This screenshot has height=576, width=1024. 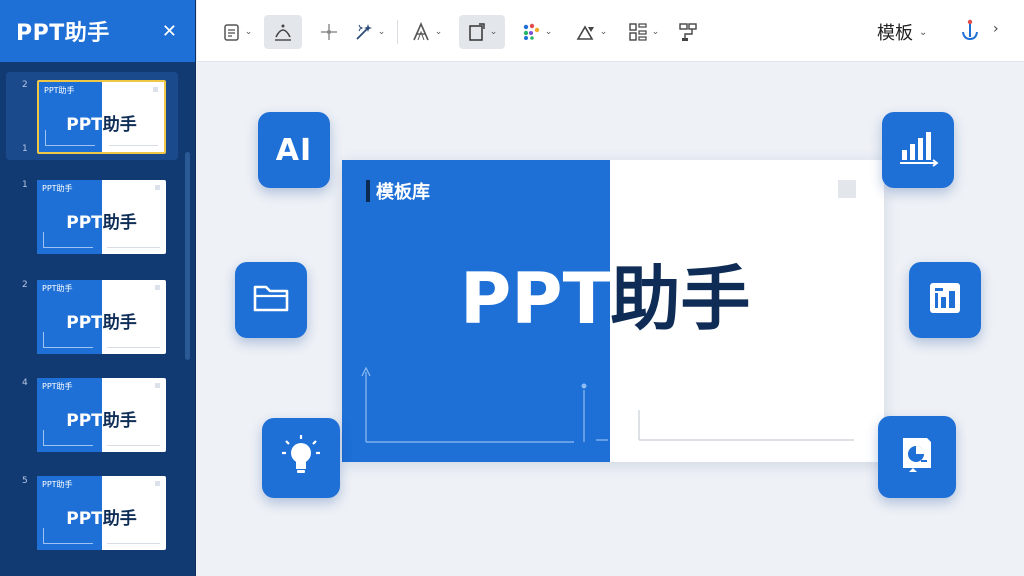 I want to click on lightbulb-icon, so click(x=301, y=458).